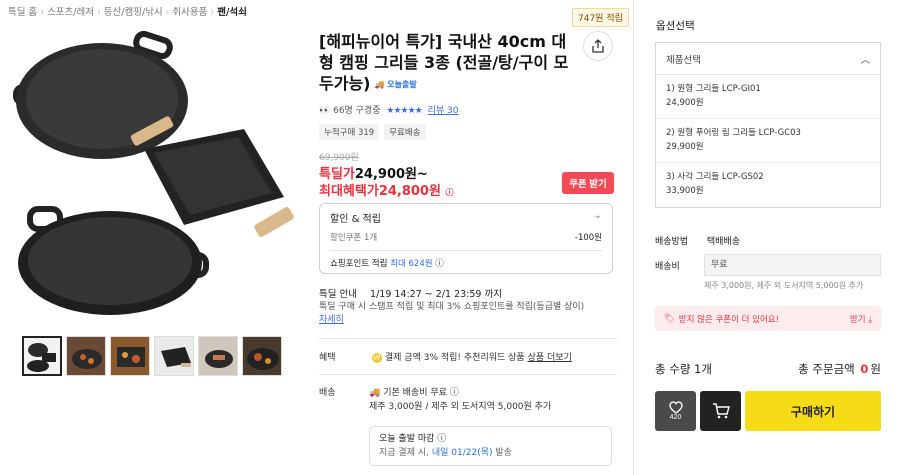  I want to click on points-badge: 747원 적립, so click(600, 17).